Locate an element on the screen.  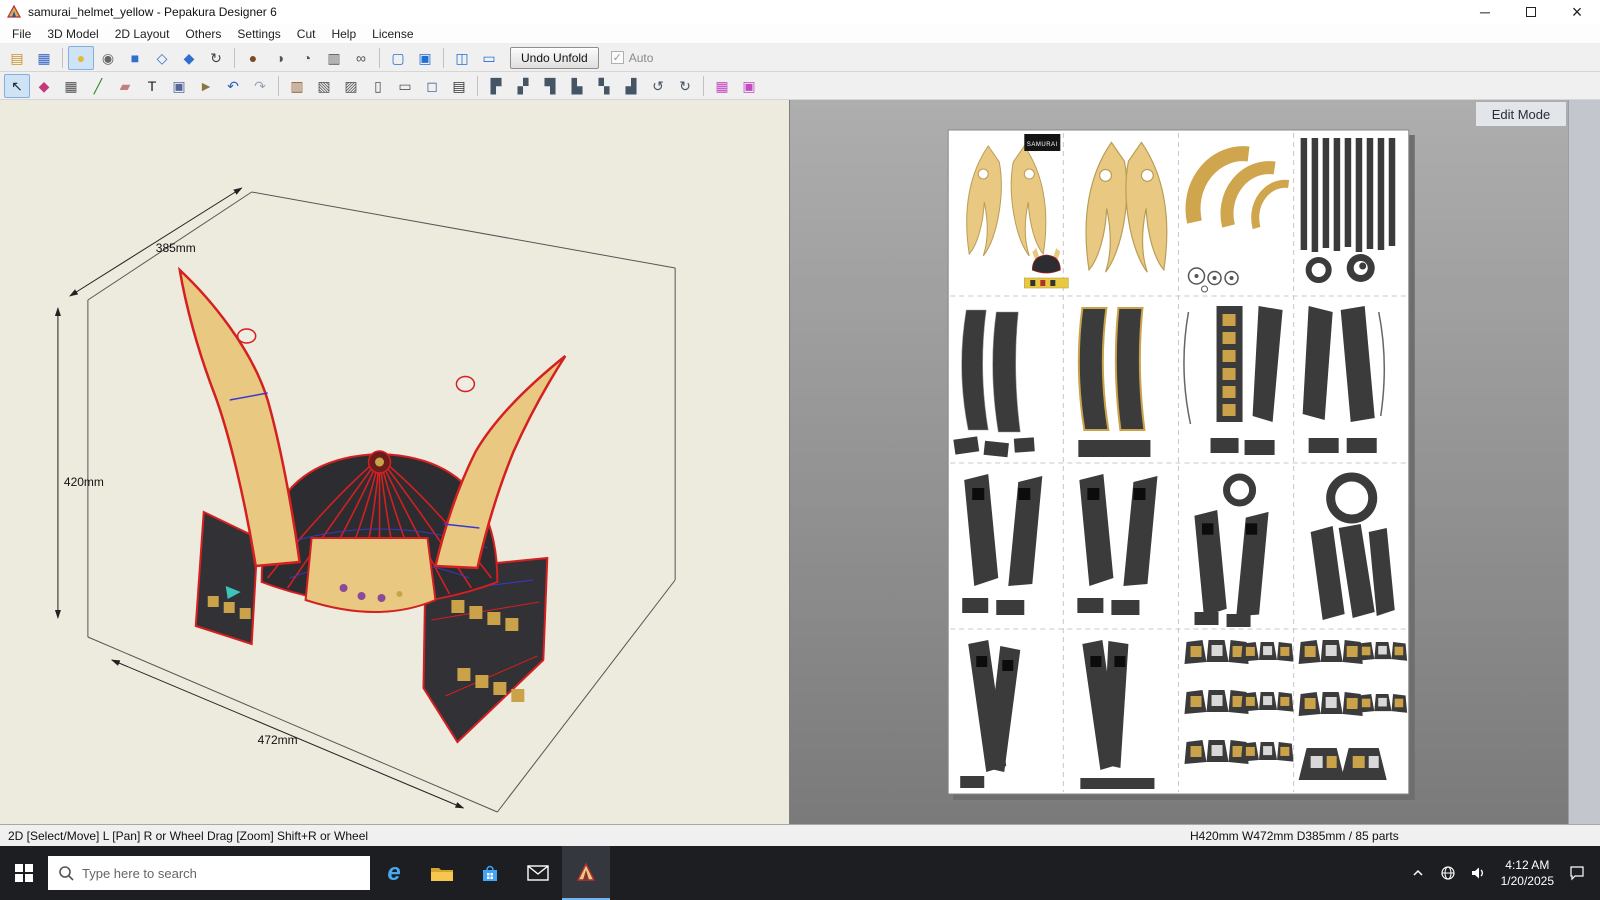
rotate-view-icon-glyph: ↻ is located at coordinates (216, 57).